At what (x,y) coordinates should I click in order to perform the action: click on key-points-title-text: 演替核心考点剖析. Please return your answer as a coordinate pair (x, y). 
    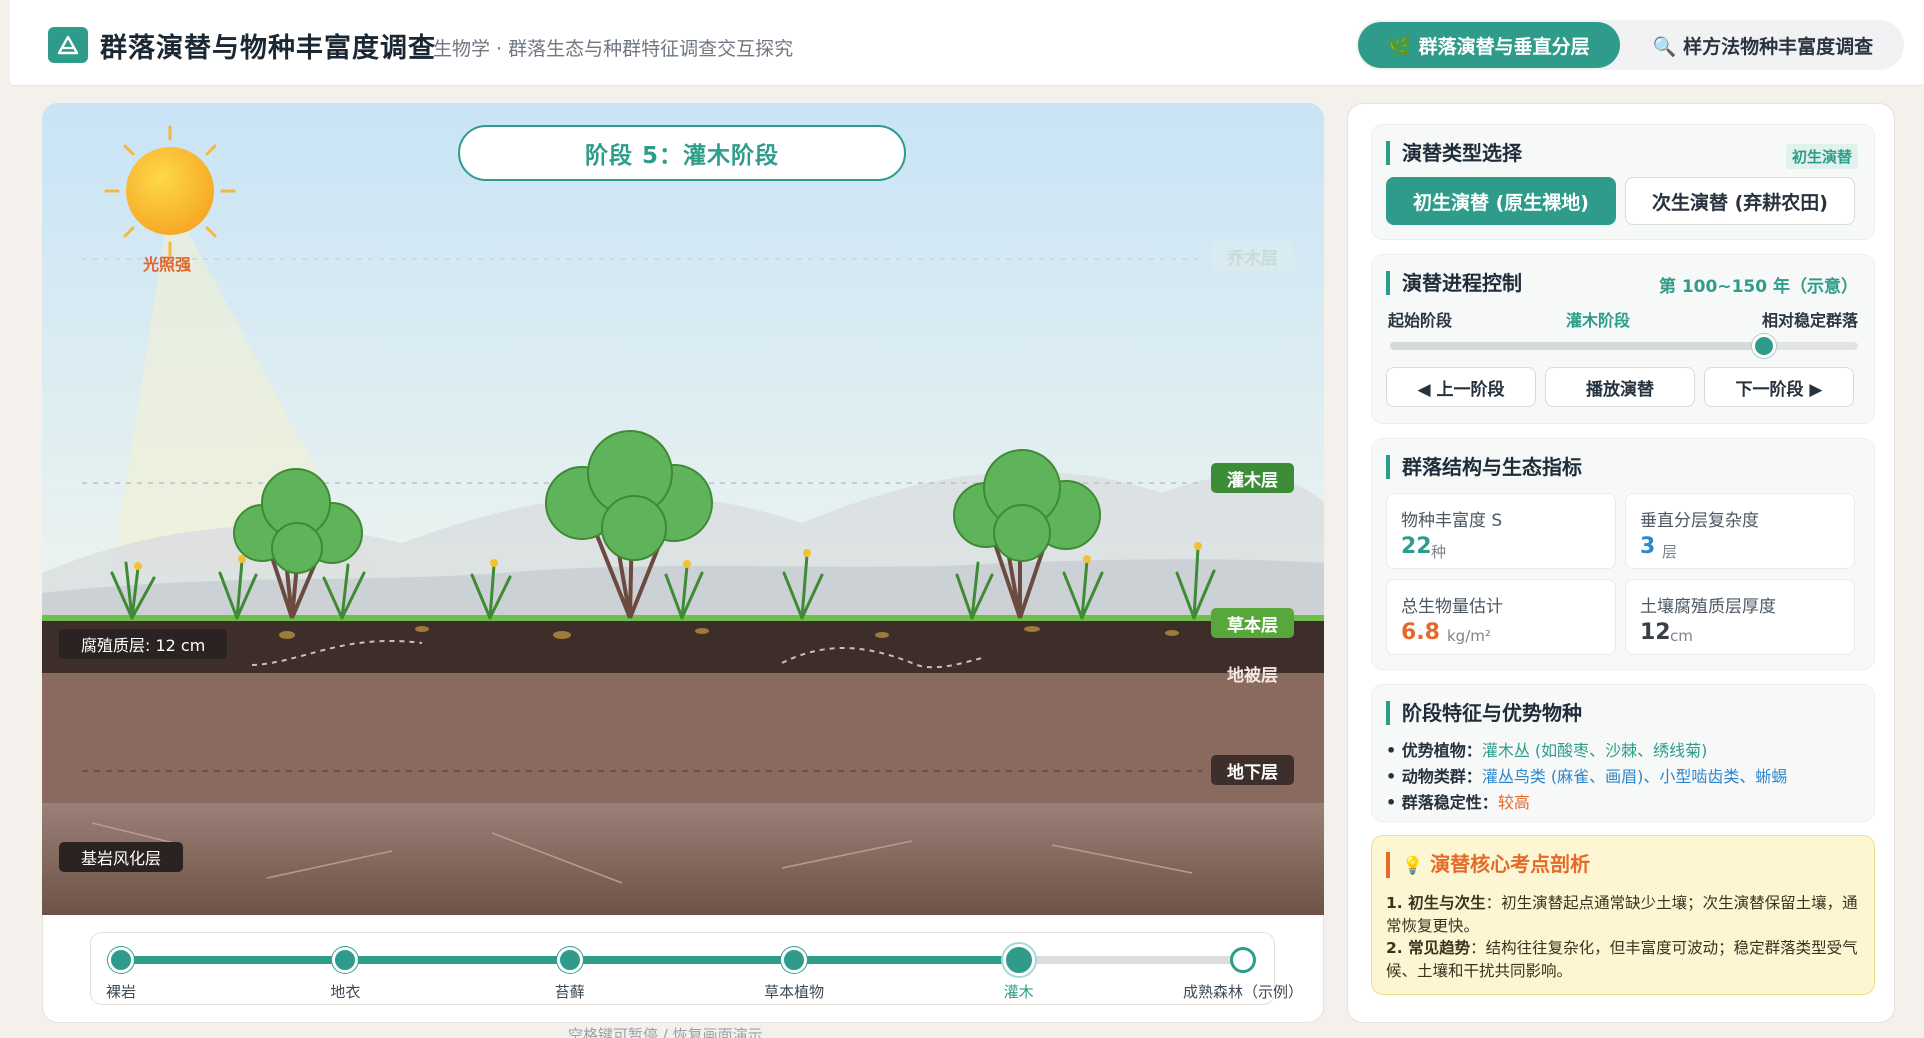
    Looking at the image, I should click on (1510, 864).